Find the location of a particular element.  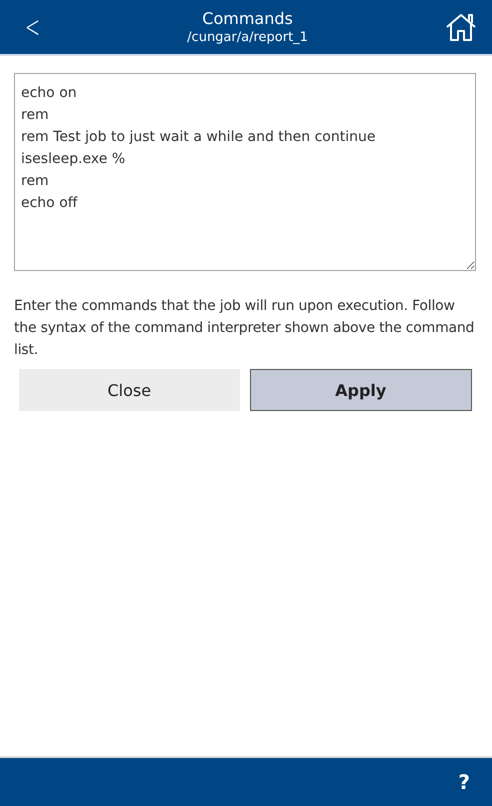

page-path: /cungar/a/report_1 is located at coordinates (247, 37).